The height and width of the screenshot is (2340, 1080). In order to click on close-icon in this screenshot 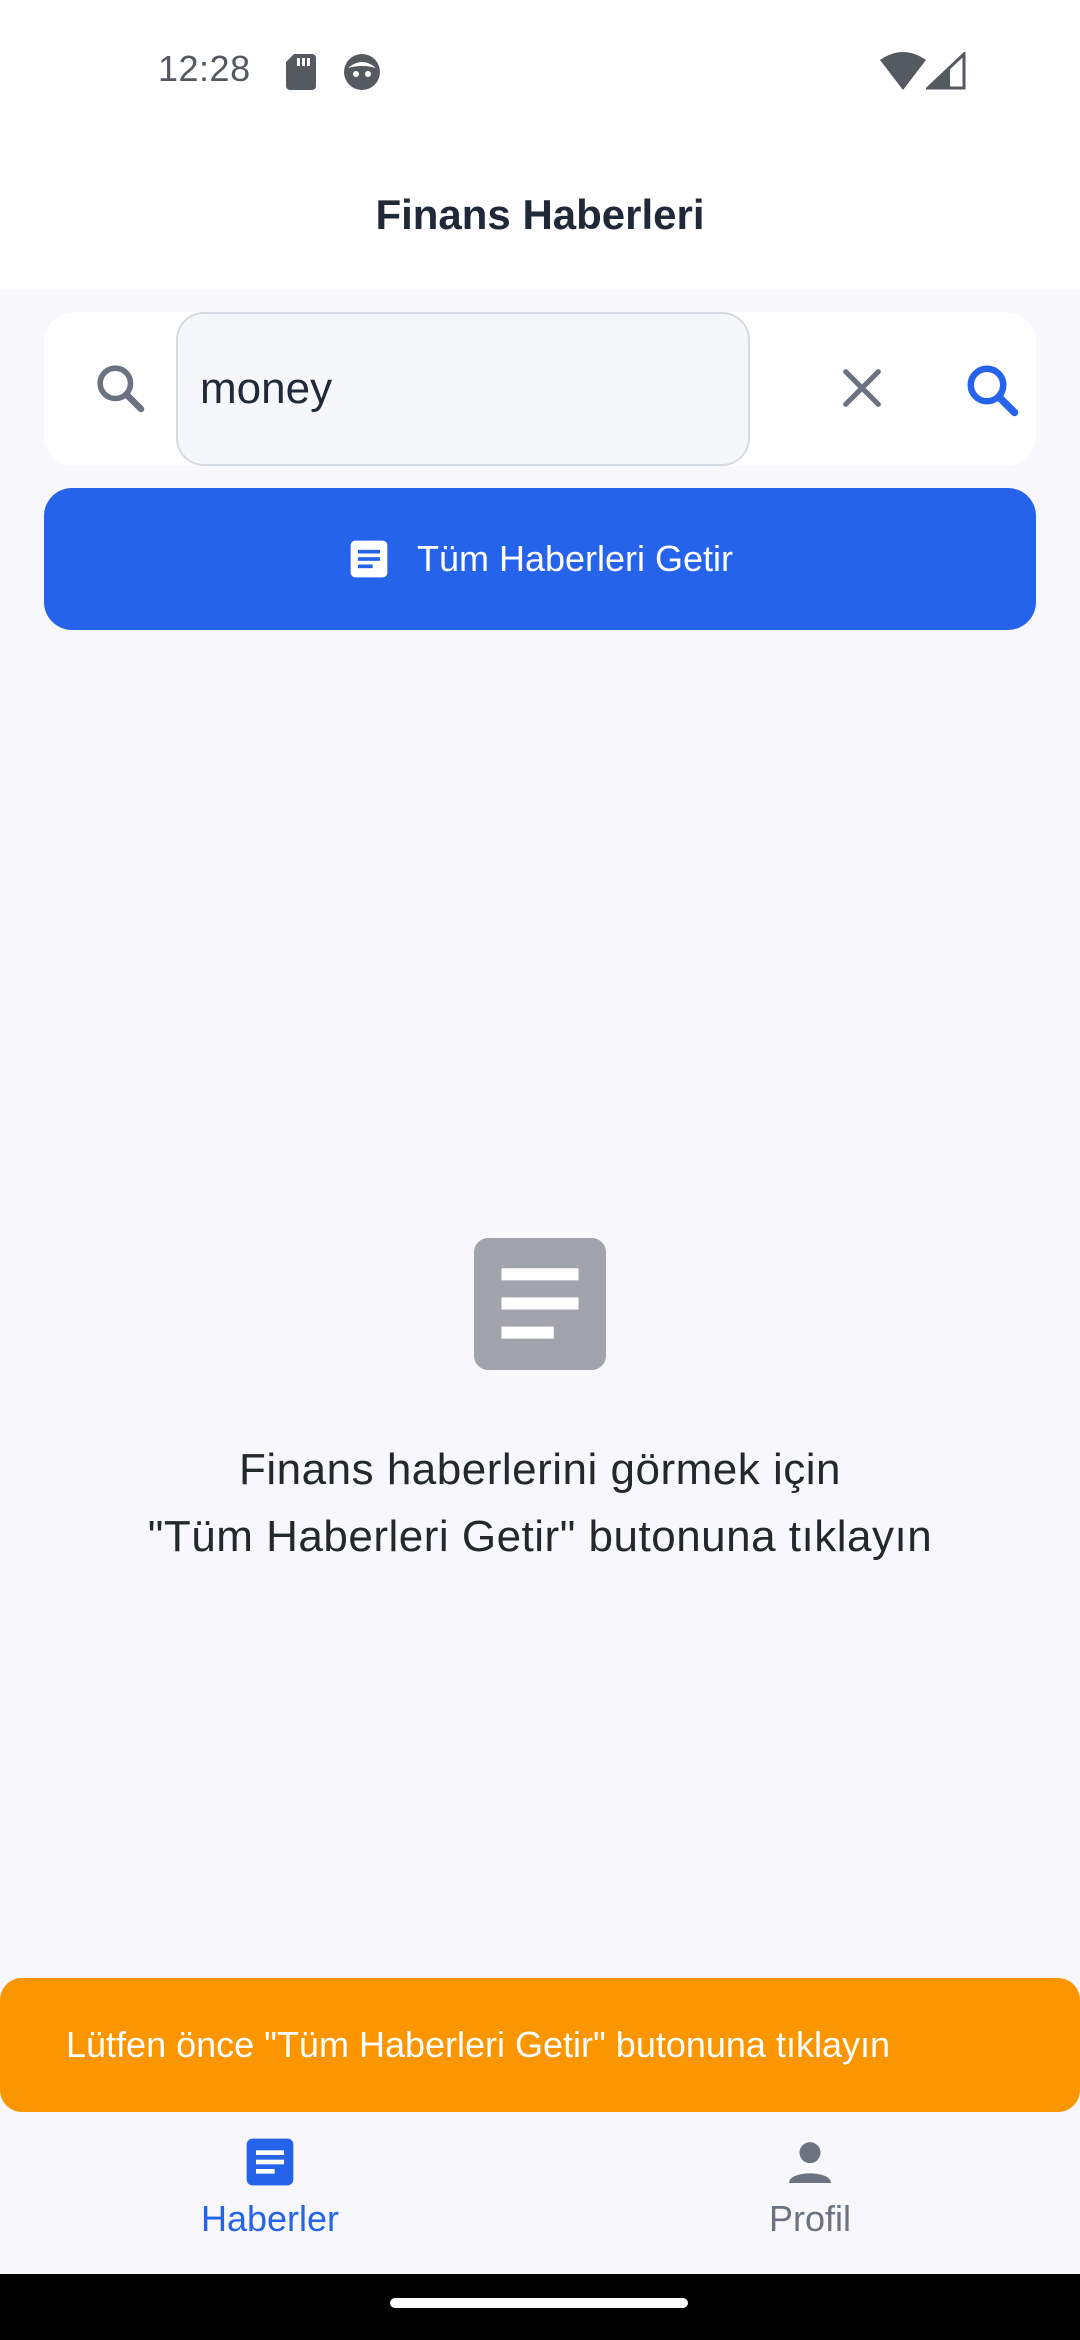, I will do `click(862, 388)`.